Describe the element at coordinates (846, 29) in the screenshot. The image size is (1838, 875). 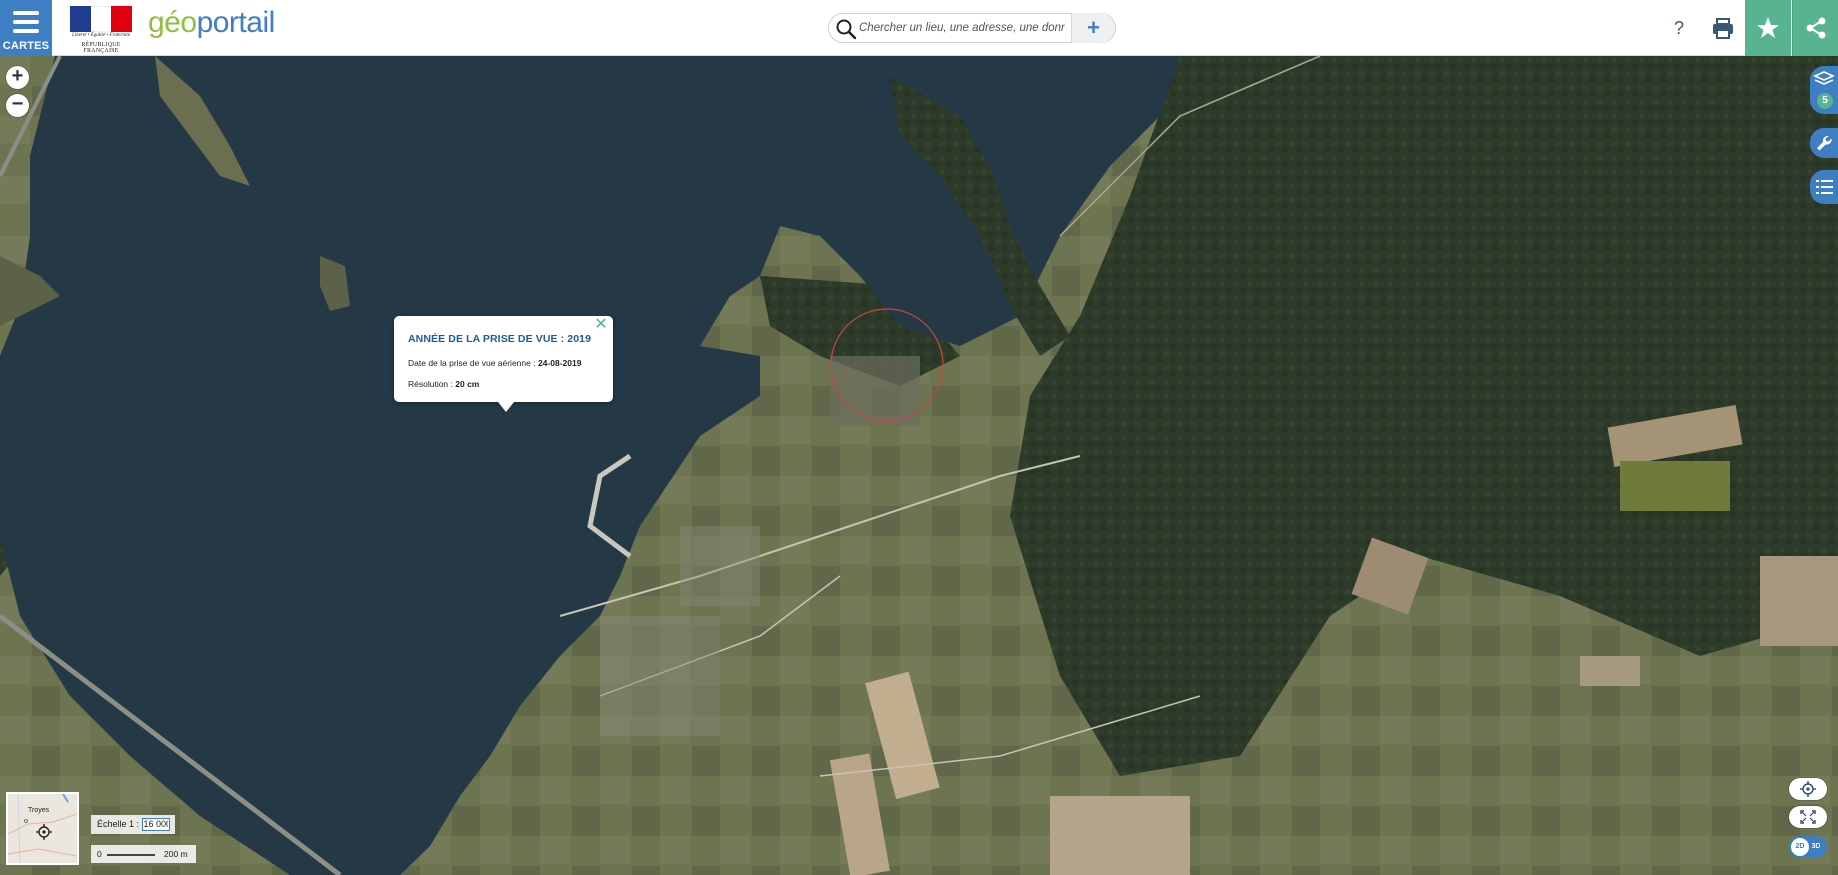
I see `search-icon` at that location.